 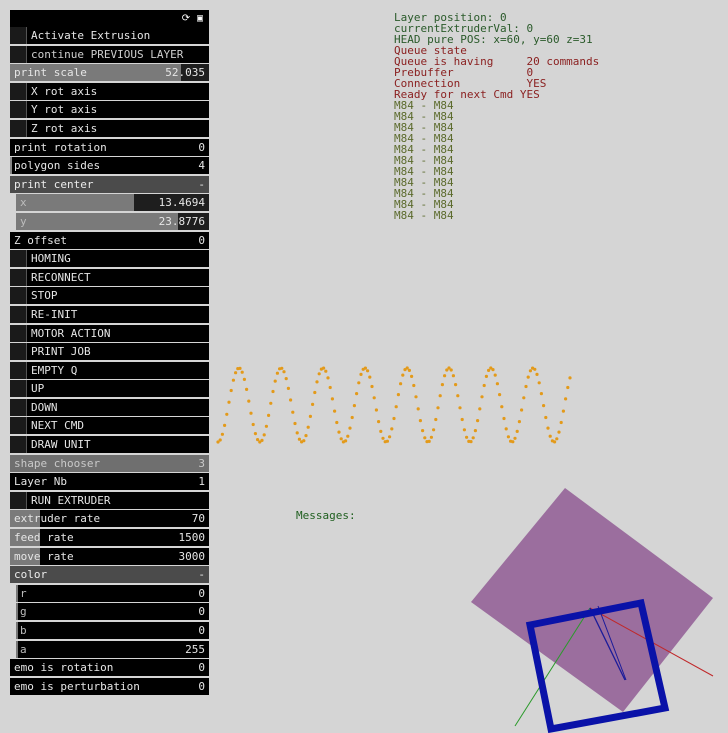 What do you see at coordinates (112, 221) in the screenshot?
I see `slider-print-center-y: y 23.8776` at bounding box center [112, 221].